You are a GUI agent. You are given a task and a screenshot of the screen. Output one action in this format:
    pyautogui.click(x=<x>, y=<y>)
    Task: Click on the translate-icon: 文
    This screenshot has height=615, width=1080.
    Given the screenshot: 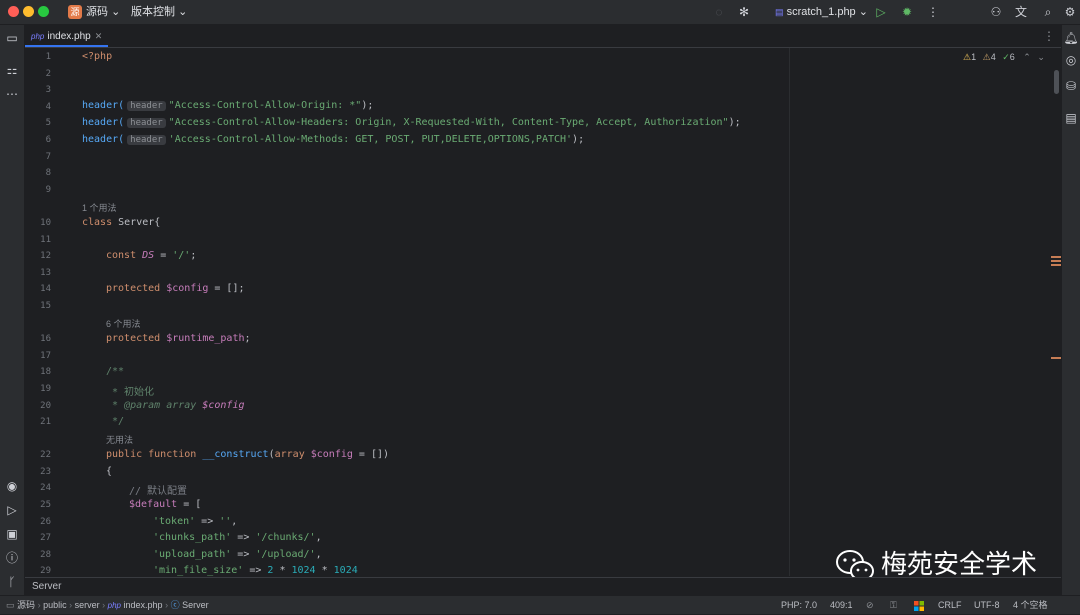 What is the action you would take?
    pyautogui.click(x=1021, y=12)
    